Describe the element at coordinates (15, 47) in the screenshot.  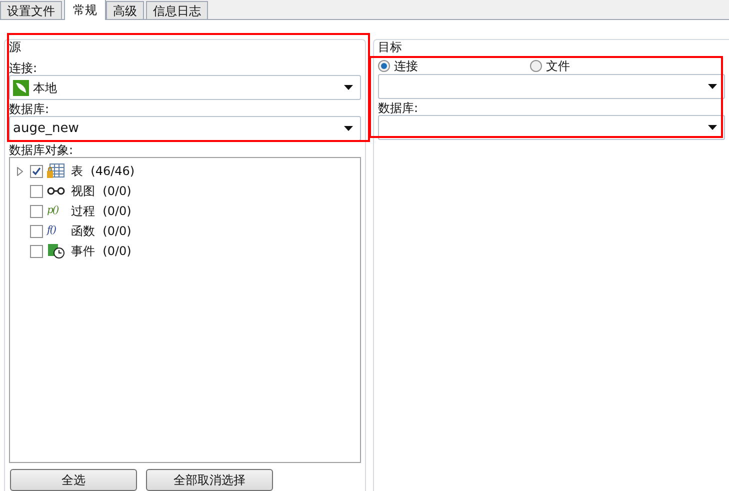
I see `group-title: 源` at that location.